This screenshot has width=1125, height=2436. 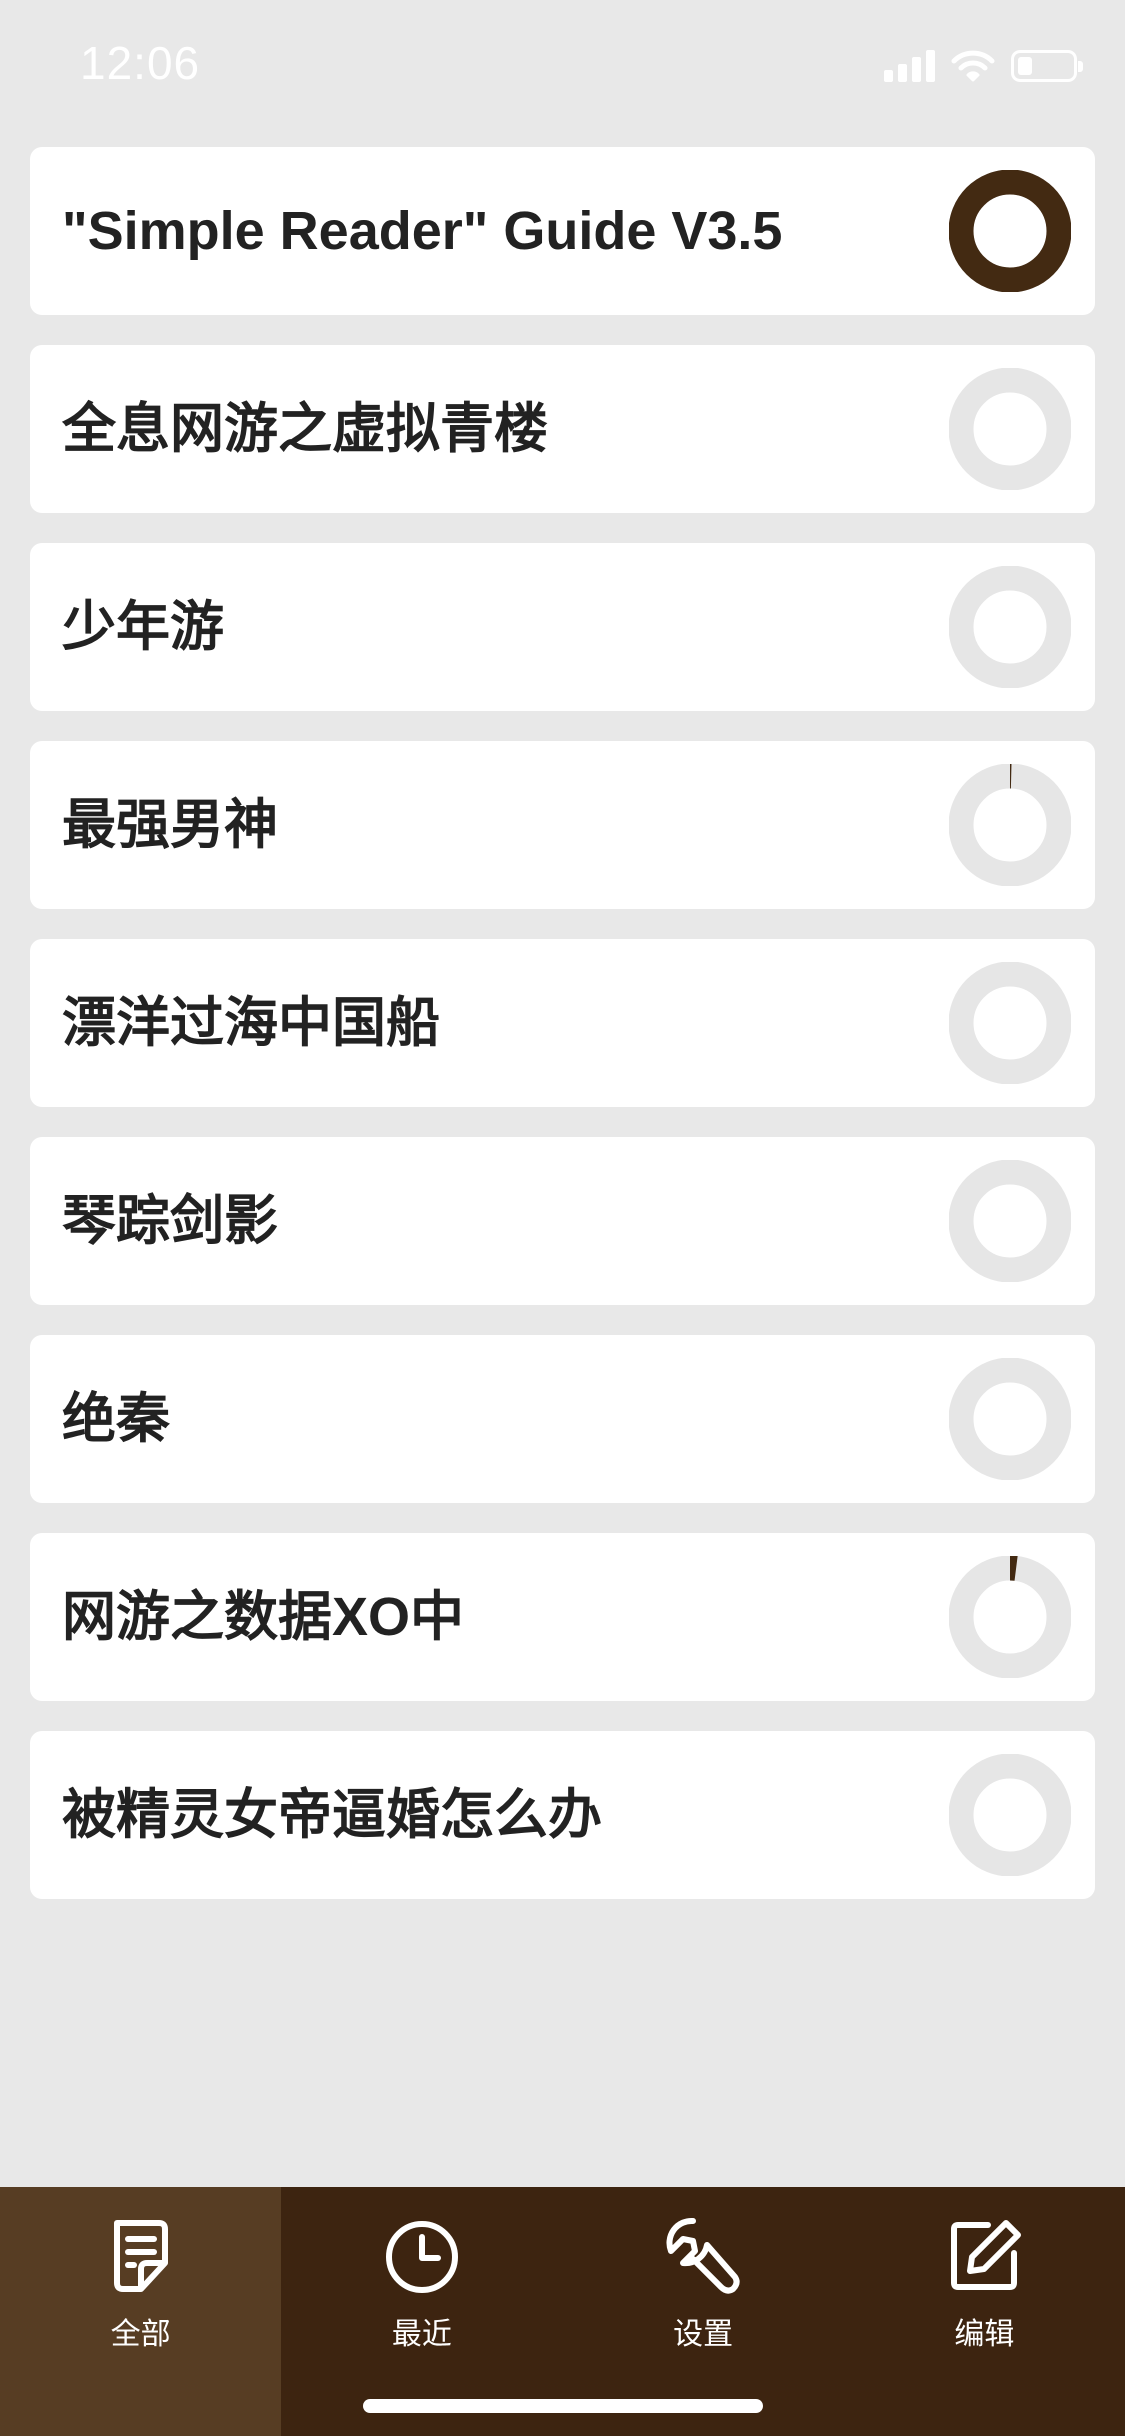 I want to click on tab-edit-label: 编辑, so click(x=984, y=2334).